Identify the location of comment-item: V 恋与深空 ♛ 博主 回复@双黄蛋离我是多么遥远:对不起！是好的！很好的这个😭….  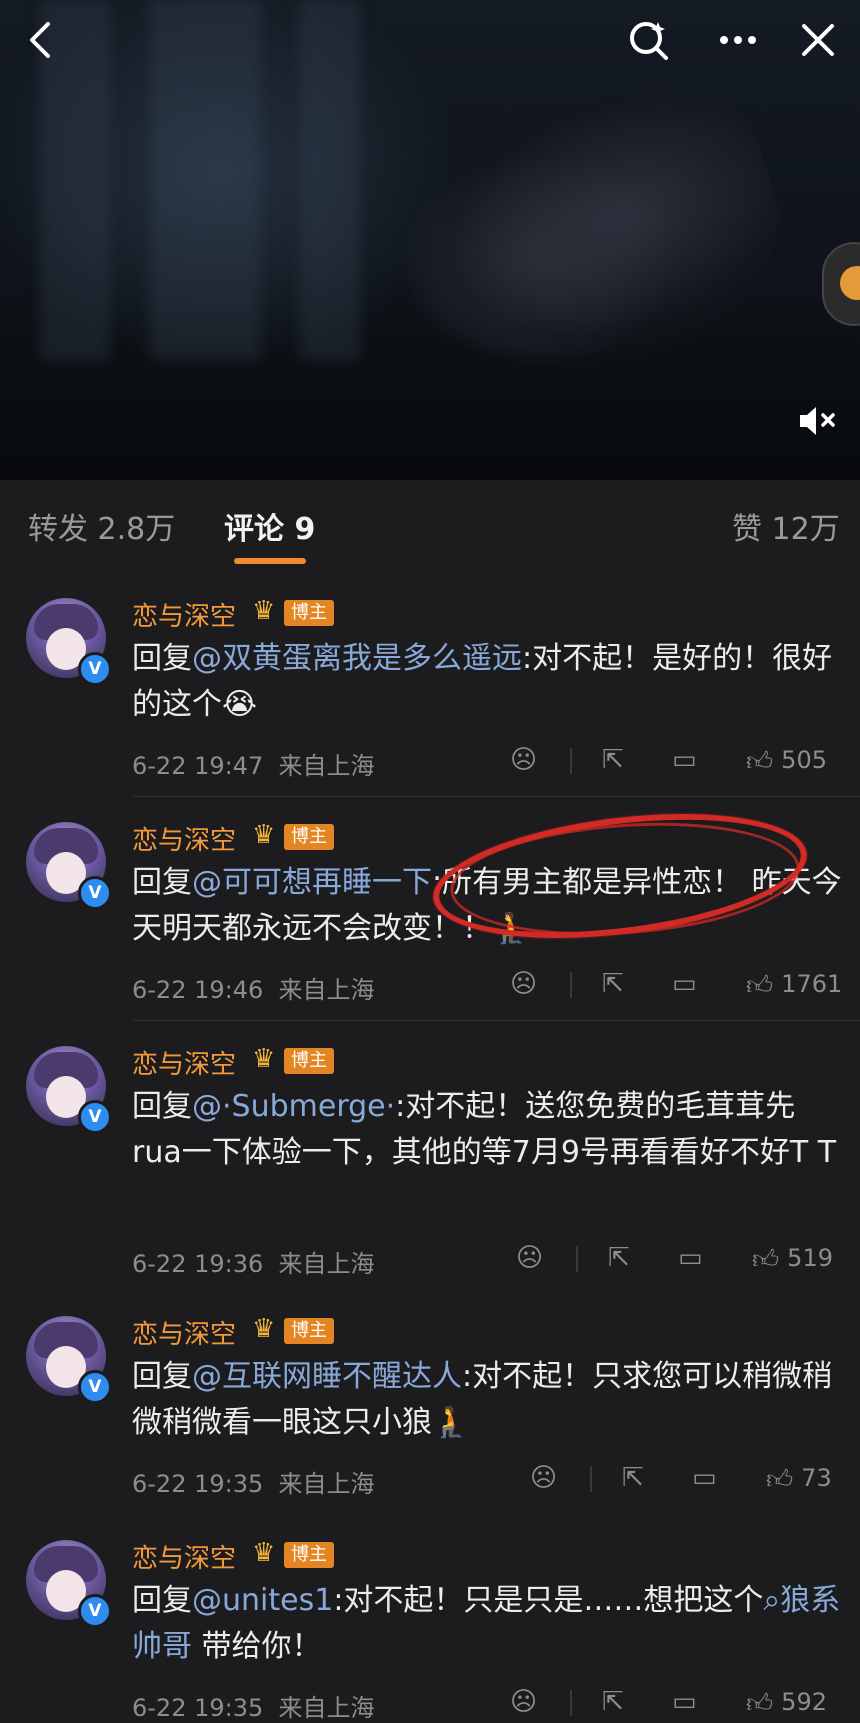
(430, 687).